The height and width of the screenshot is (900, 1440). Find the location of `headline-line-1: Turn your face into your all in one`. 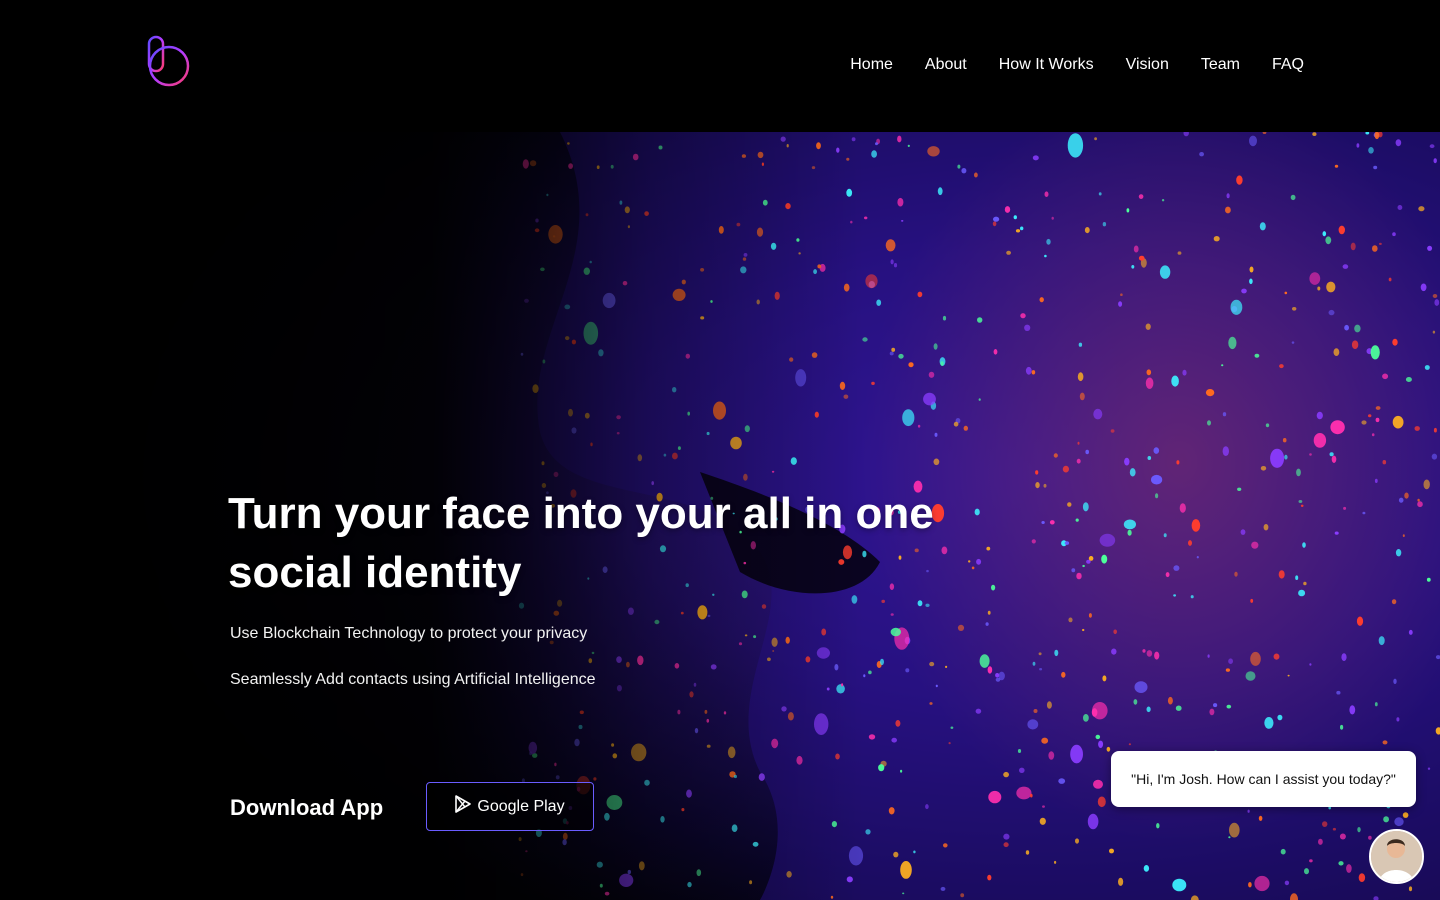

headline-line-1: Turn your face into your all in one is located at coordinates (581, 513).